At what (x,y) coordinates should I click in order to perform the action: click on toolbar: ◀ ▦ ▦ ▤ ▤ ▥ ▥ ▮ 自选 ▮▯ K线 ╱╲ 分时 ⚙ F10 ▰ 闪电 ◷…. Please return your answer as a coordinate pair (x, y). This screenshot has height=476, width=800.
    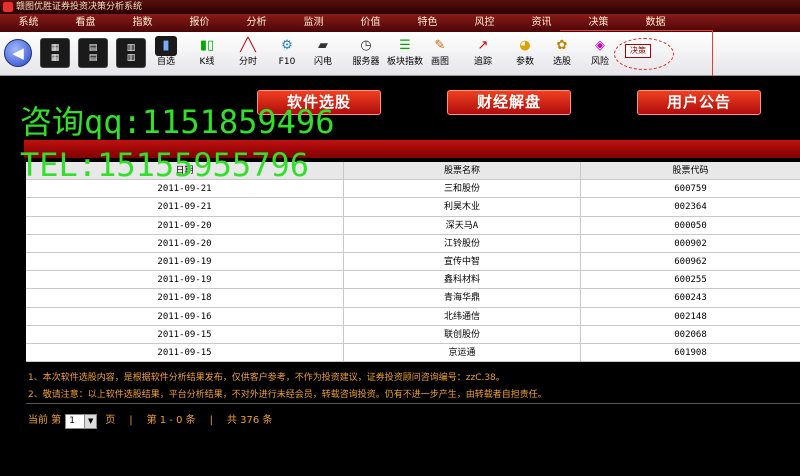
    Looking at the image, I should click on (400, 54).